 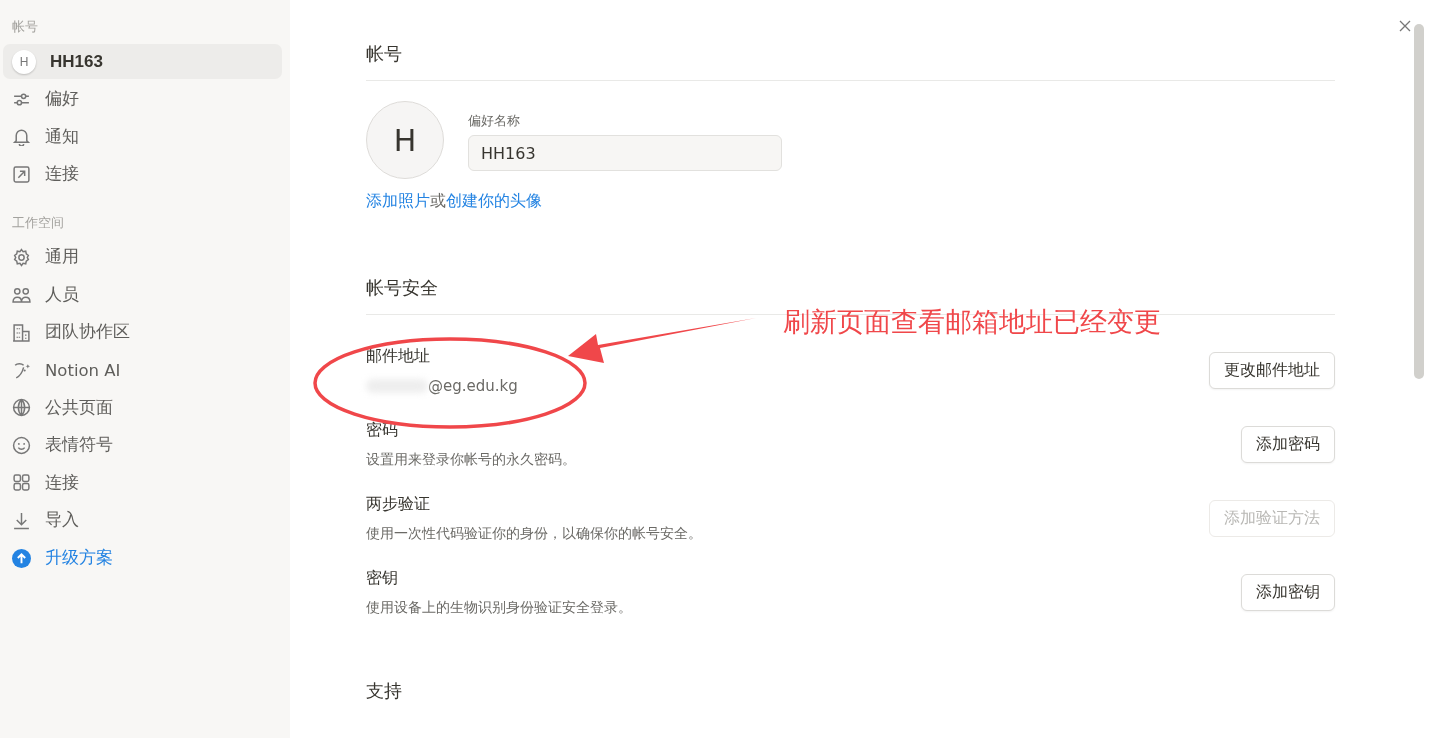 What do you see at coordinates (625, 153) in the screenshot?
I see `name-field: HH163` at bounding box center [625, 153].